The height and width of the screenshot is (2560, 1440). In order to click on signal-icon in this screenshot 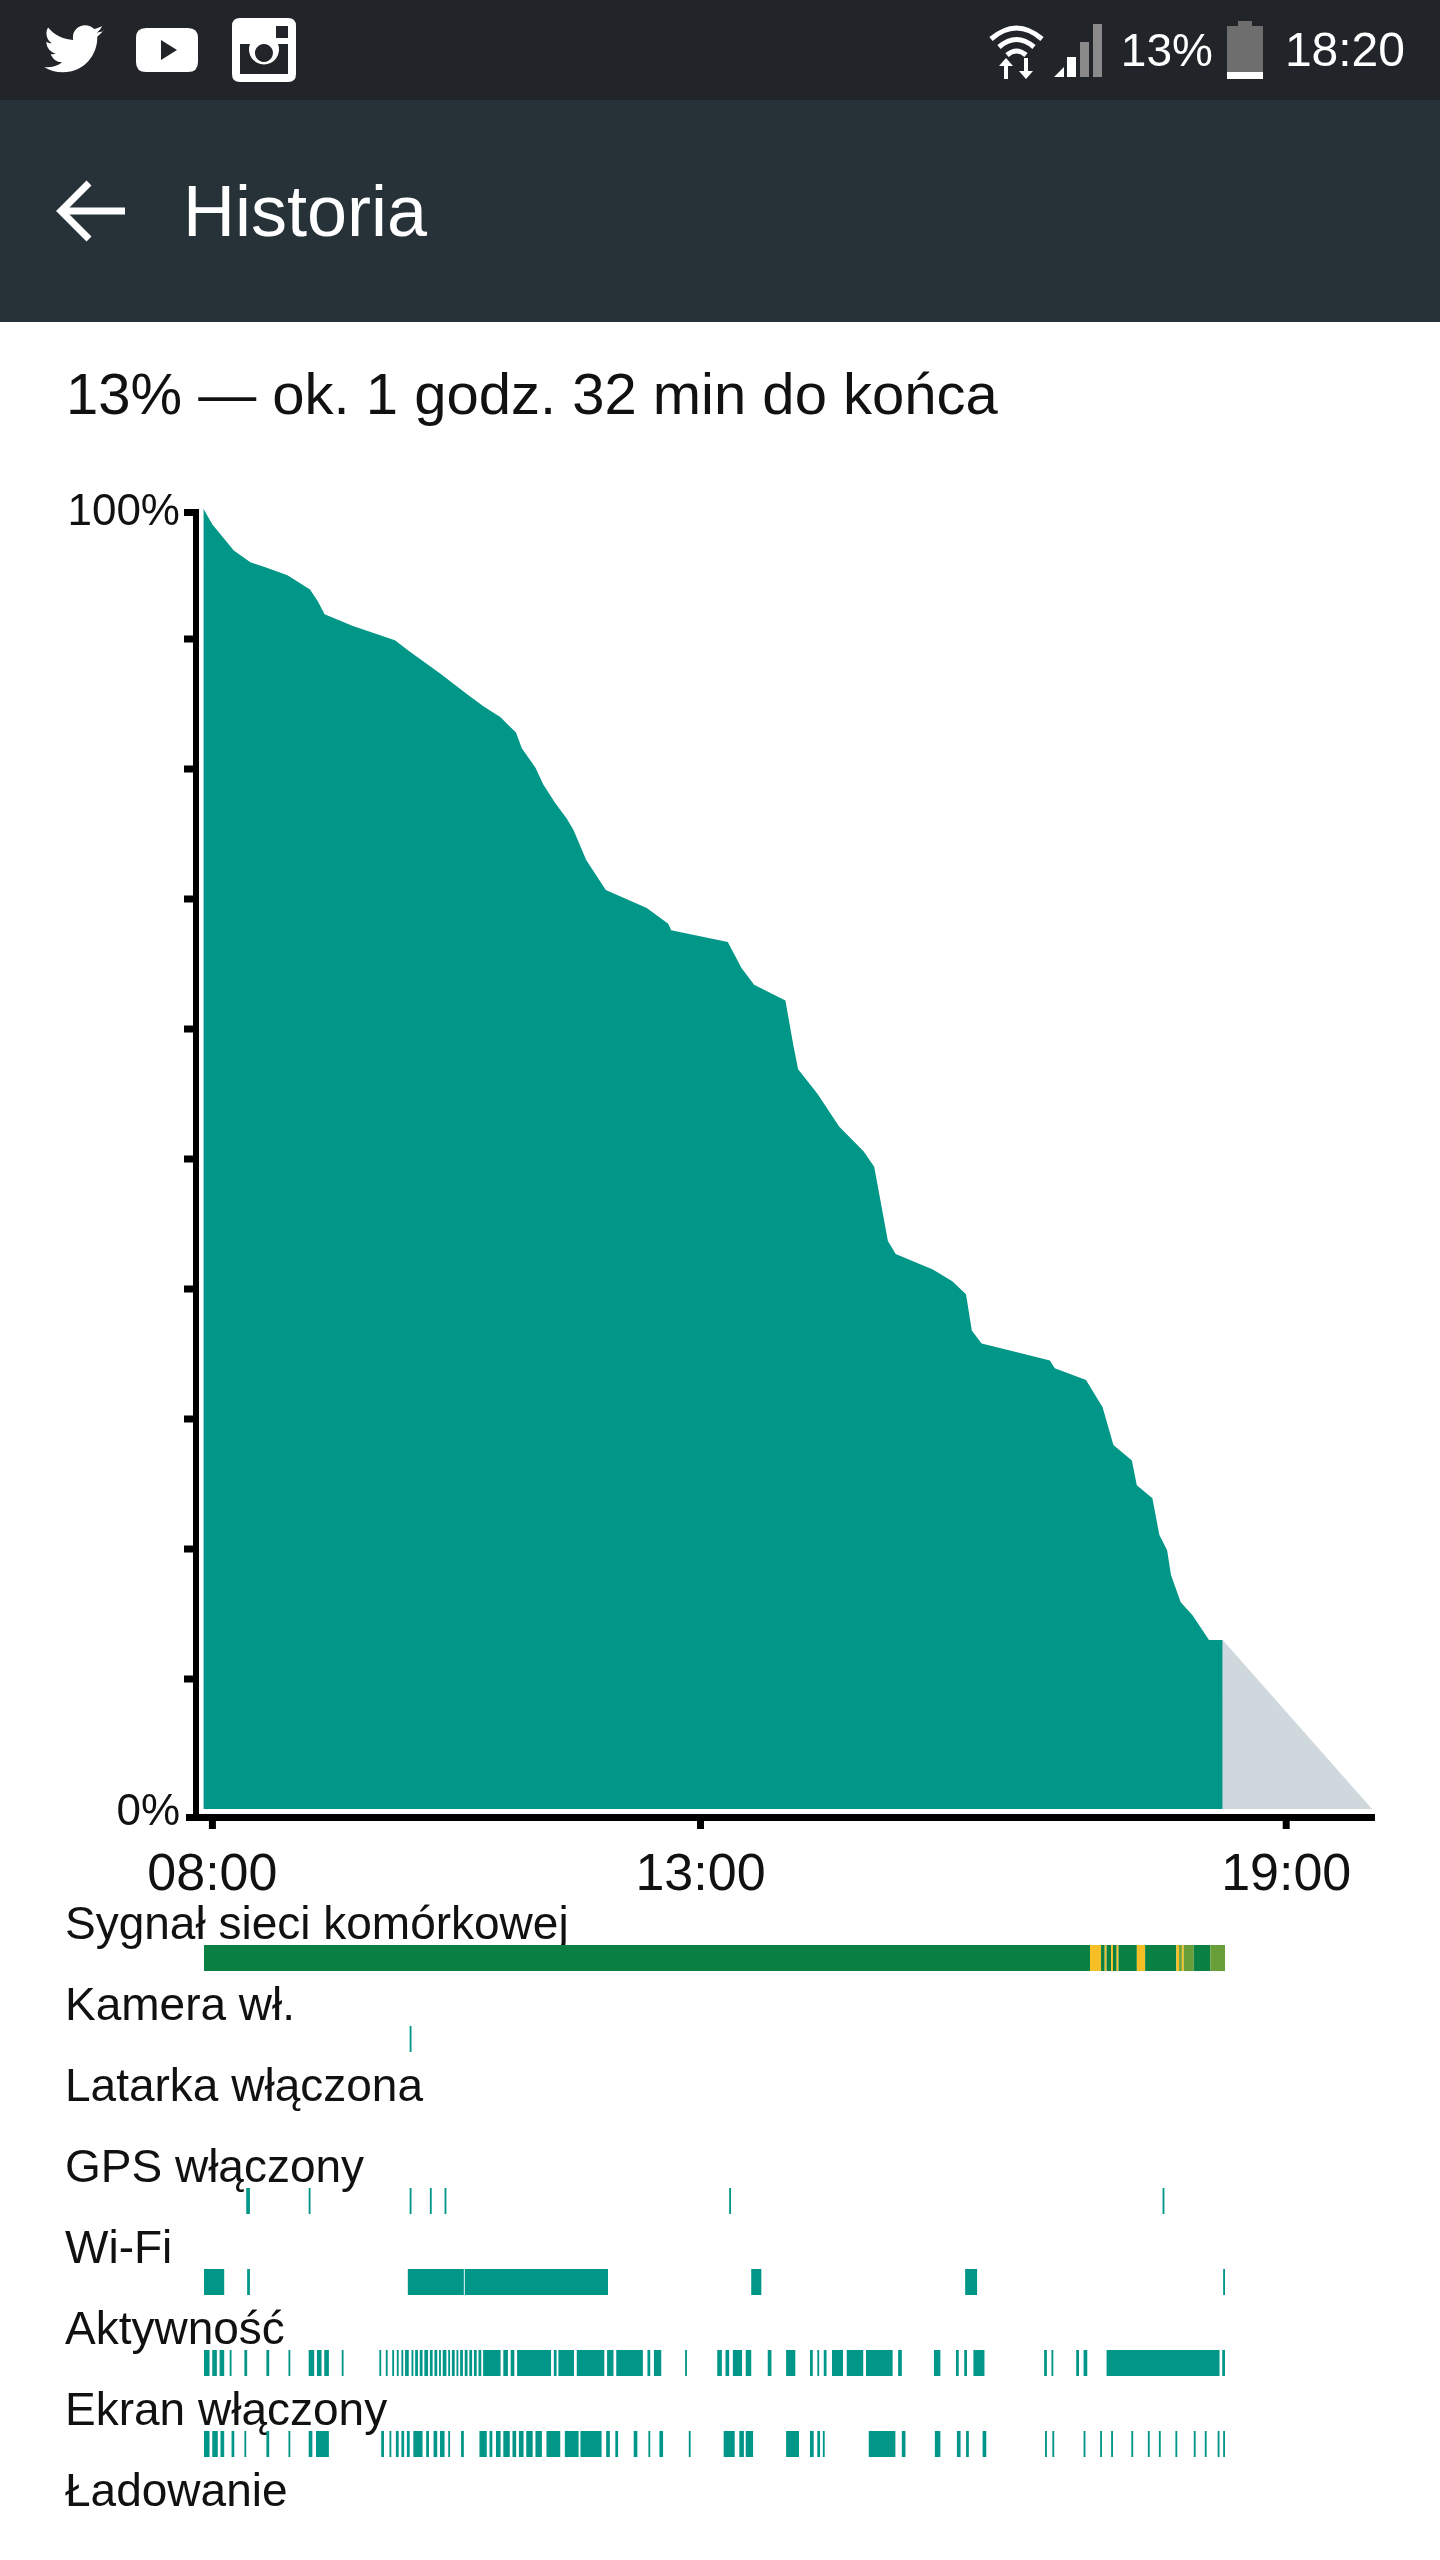, I will do `click(1079, 50)`.